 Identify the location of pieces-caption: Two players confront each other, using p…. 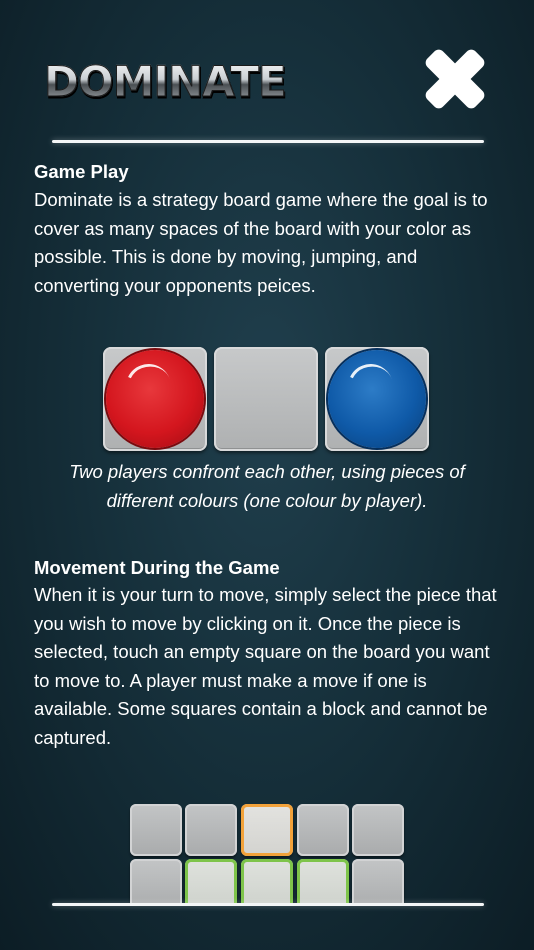
(267, 486).